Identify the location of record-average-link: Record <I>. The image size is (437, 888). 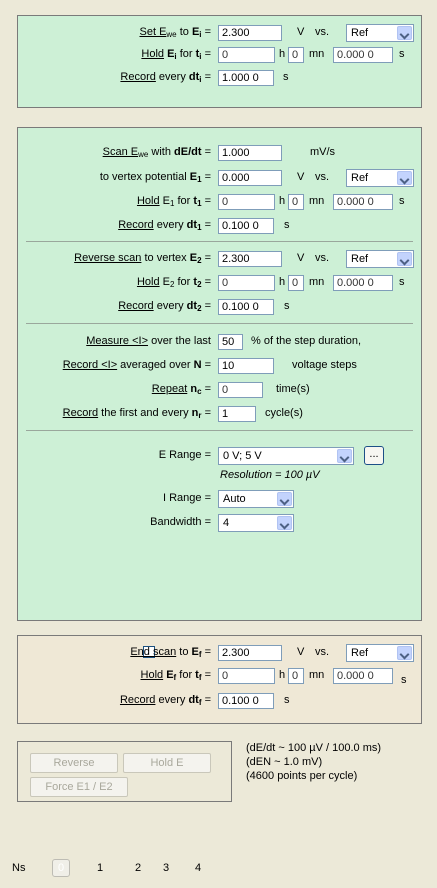
(90, 365).